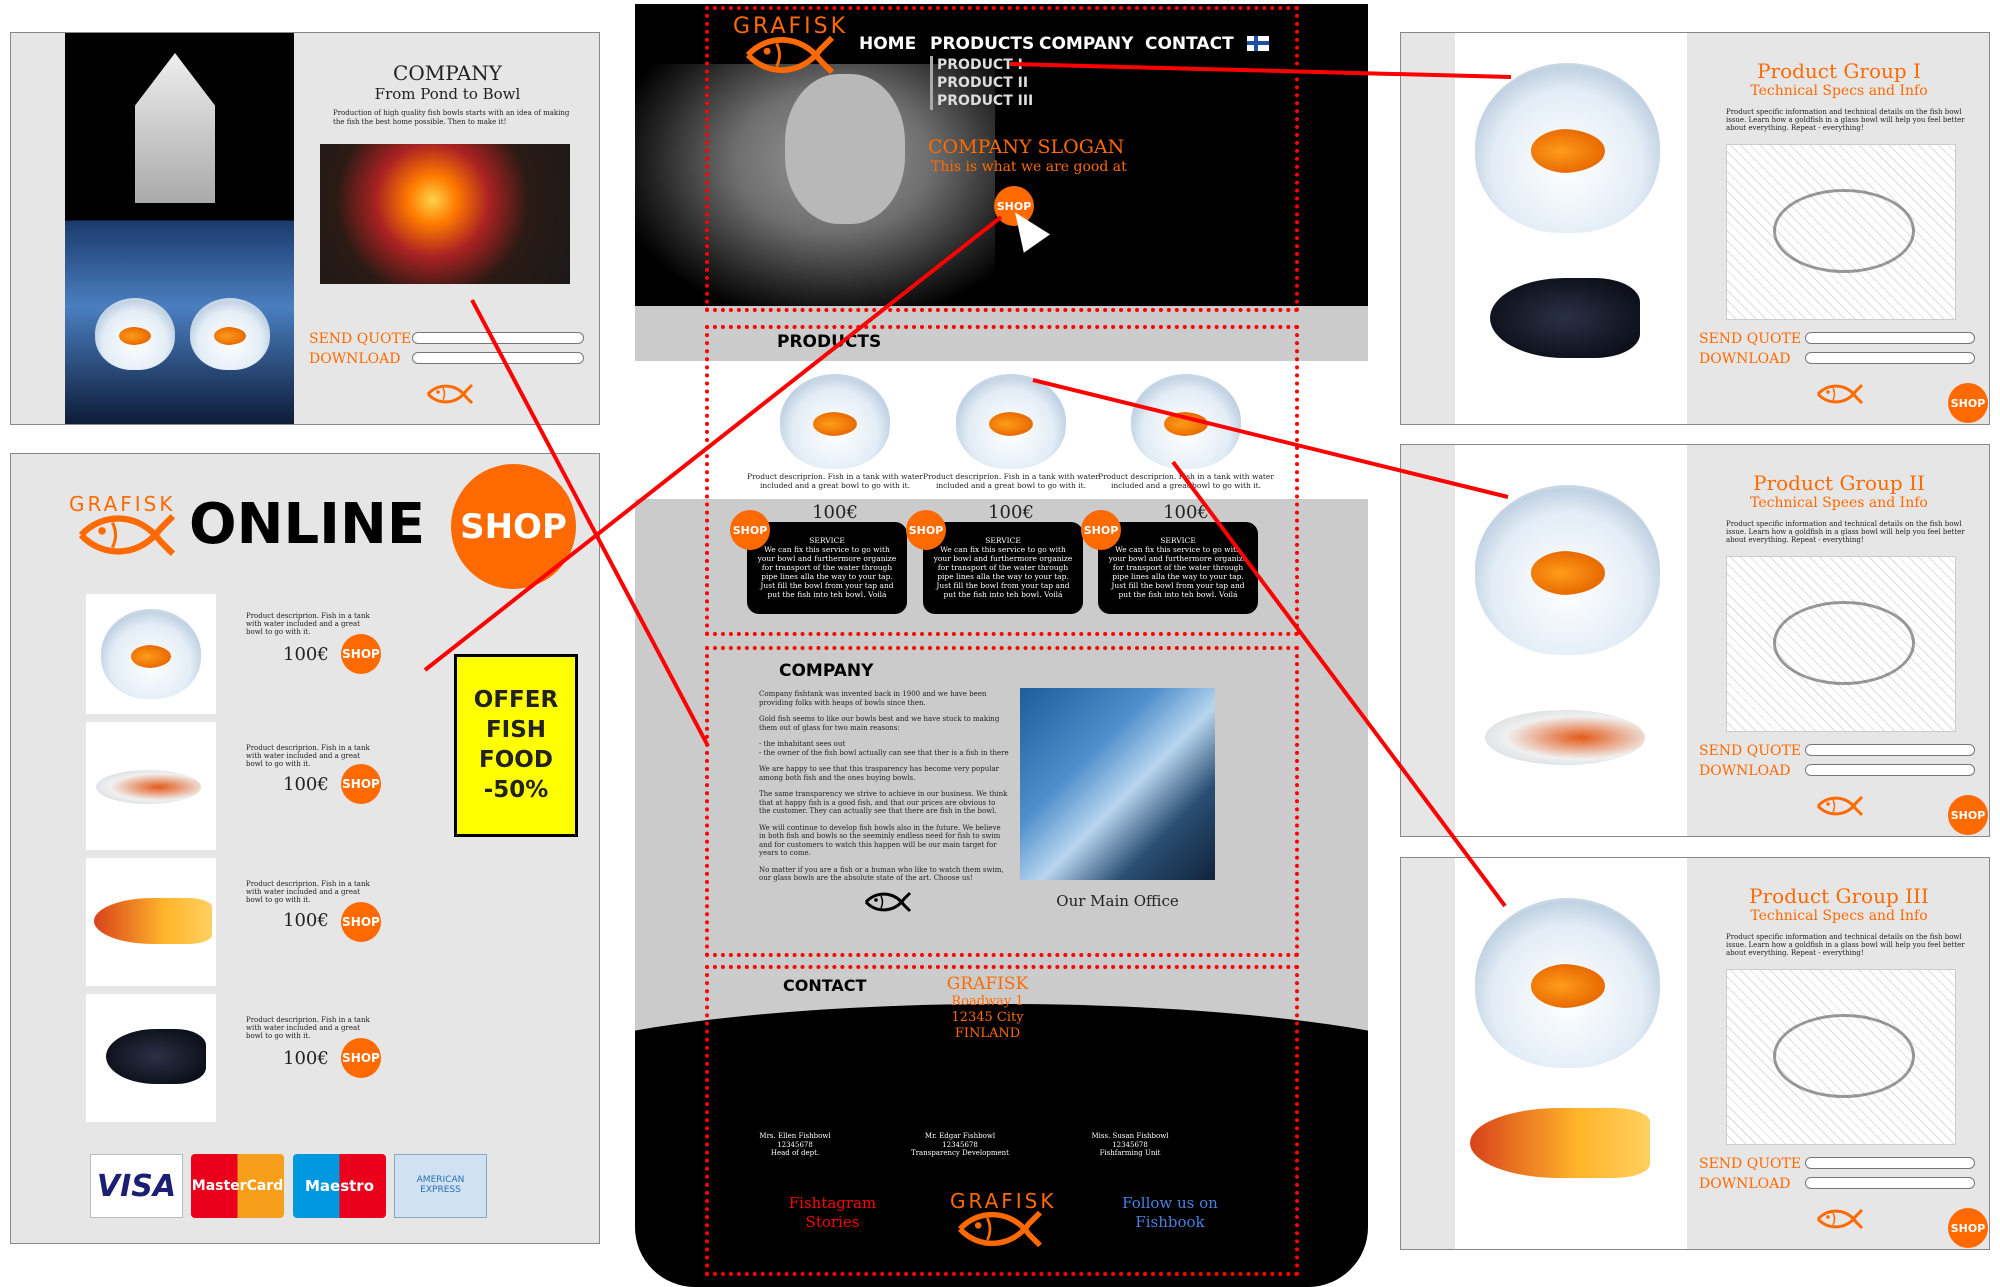 The width and height of the screenshot is (2000, 1287). Describe the element at coordinates (445, 214) in the screenshot. I see `fire-image` at that location.